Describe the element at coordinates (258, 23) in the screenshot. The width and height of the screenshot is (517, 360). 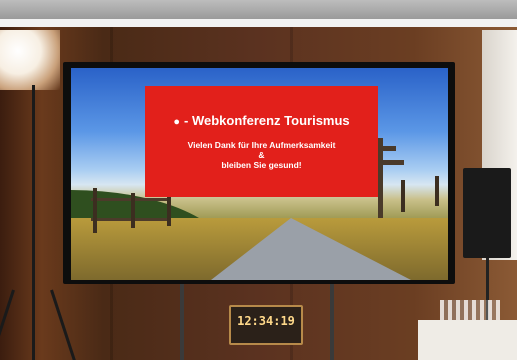
I see `white-gap` at that location.